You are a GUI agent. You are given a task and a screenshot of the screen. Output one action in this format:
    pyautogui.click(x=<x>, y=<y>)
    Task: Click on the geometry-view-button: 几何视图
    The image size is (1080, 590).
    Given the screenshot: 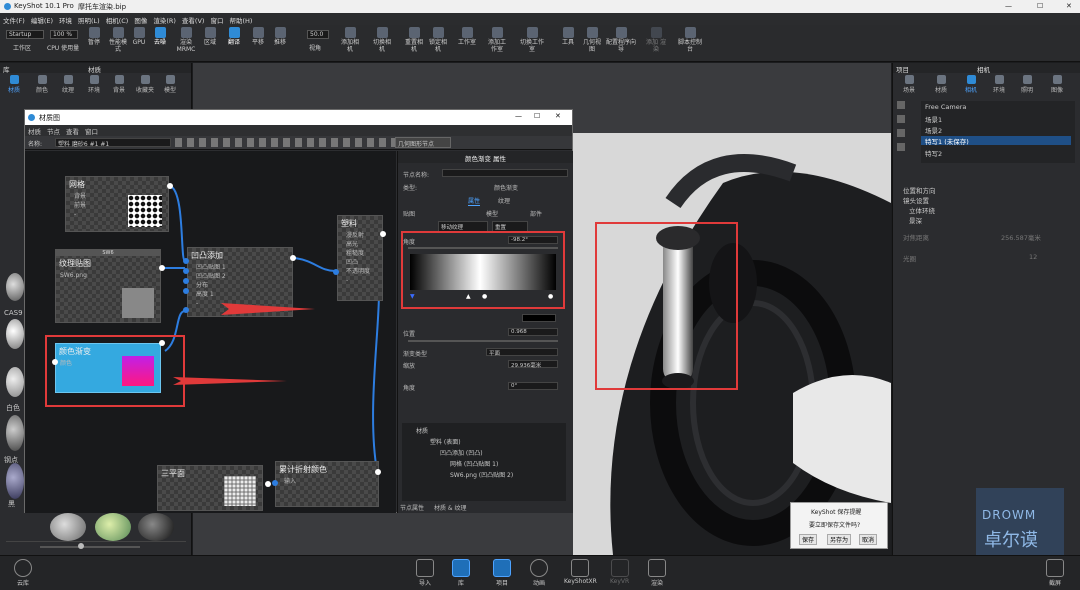 What is the action you would take?
    pyautogui.click(x=592, y=40)
    